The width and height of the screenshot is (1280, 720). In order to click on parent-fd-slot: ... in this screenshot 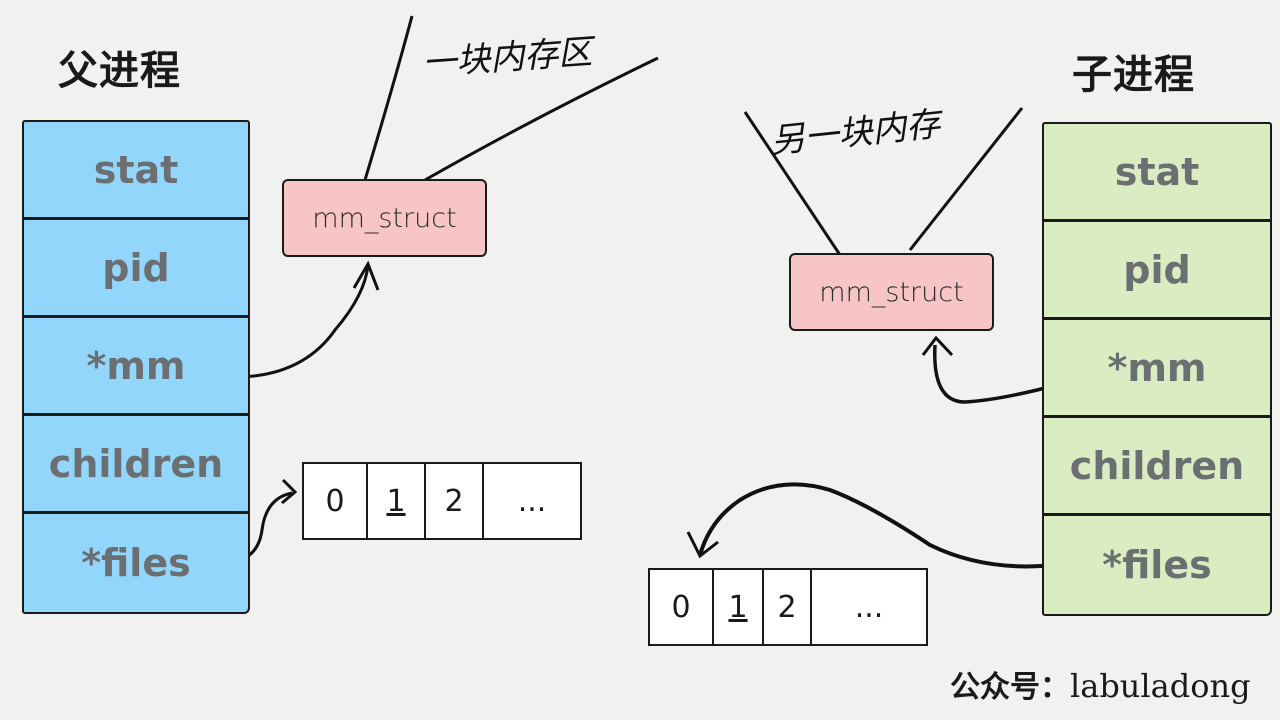, I will do `click(532, 501)`.